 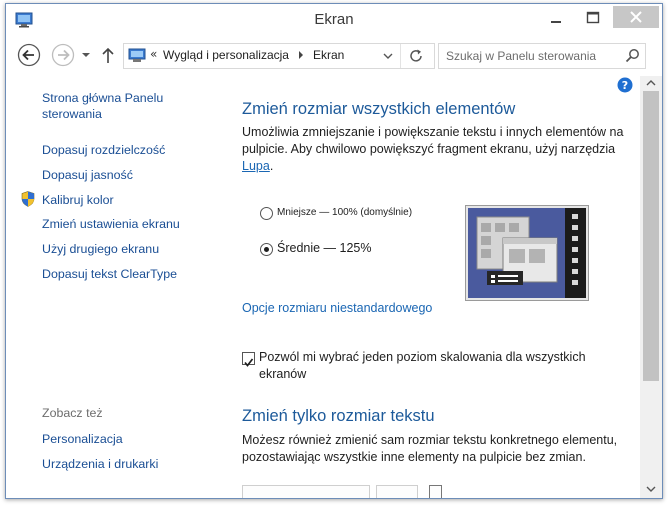 What do you see at coordinates (271, 166) in the screenshot?
I see `description-period: .` at bounding box center [271, 166].